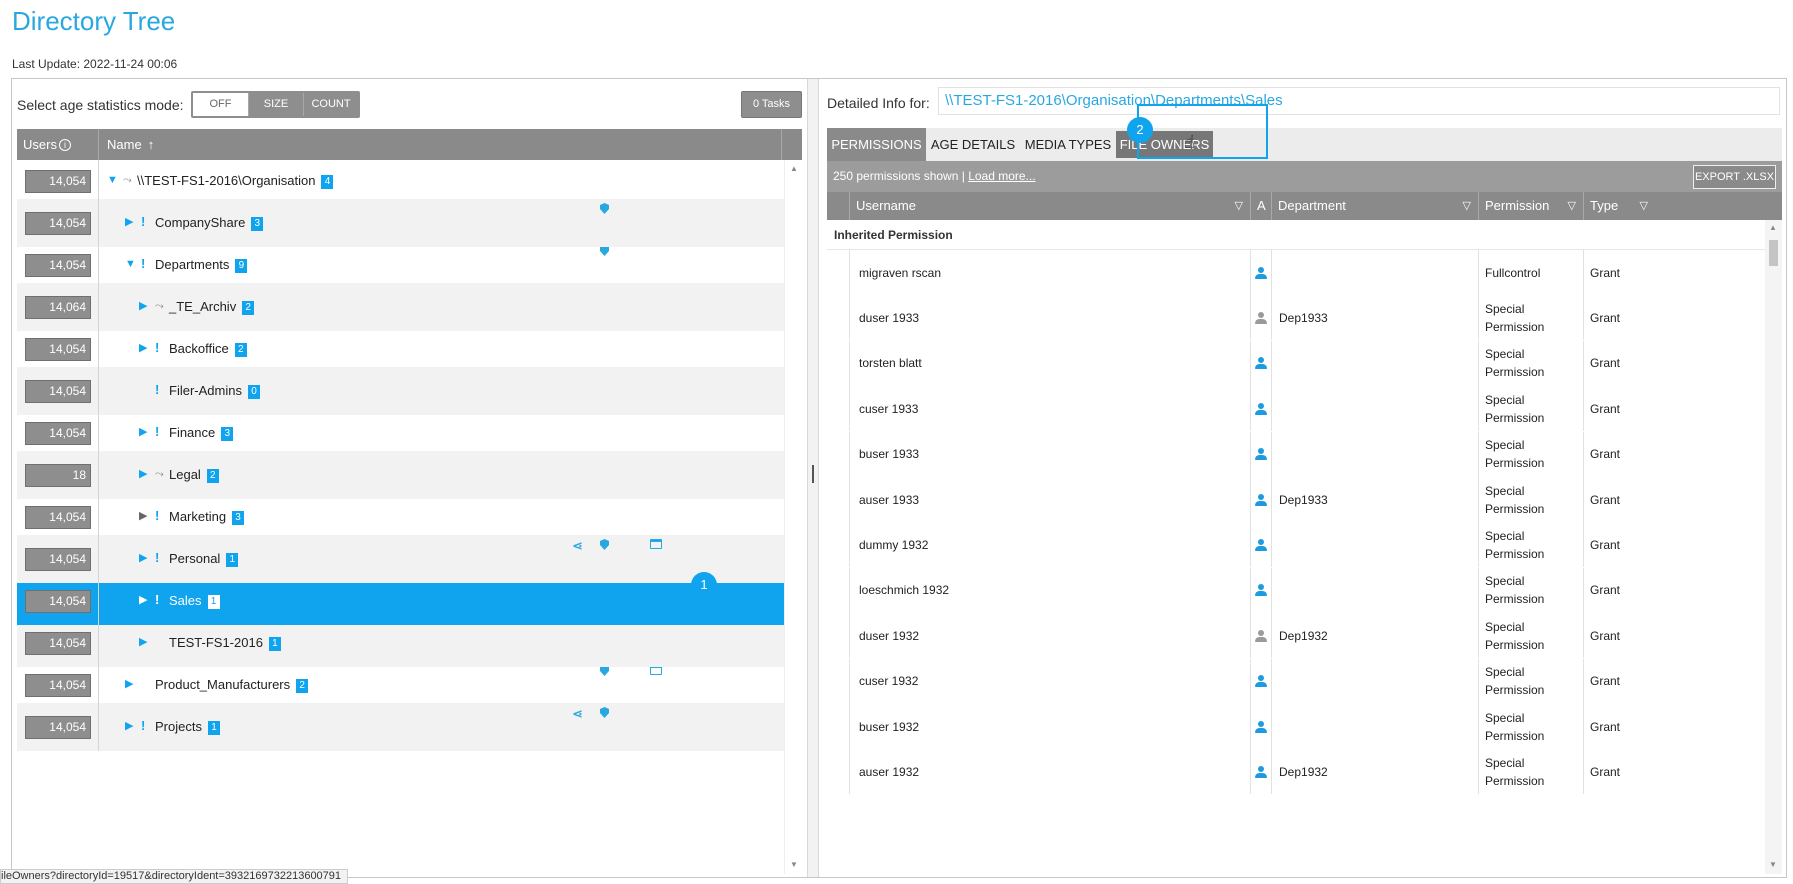 This screenshot has width=1793, height=884. Describe the element at coordinates (1260, 206) in the screenshot. I see `a-column-header: A` at that location.